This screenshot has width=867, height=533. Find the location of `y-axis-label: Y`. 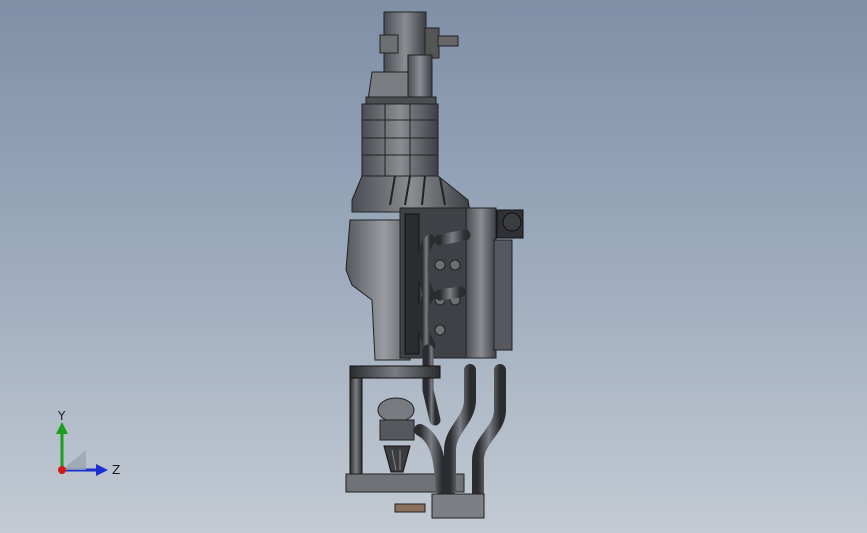

y-axis-label: Y is located at coordinates (61, 416).